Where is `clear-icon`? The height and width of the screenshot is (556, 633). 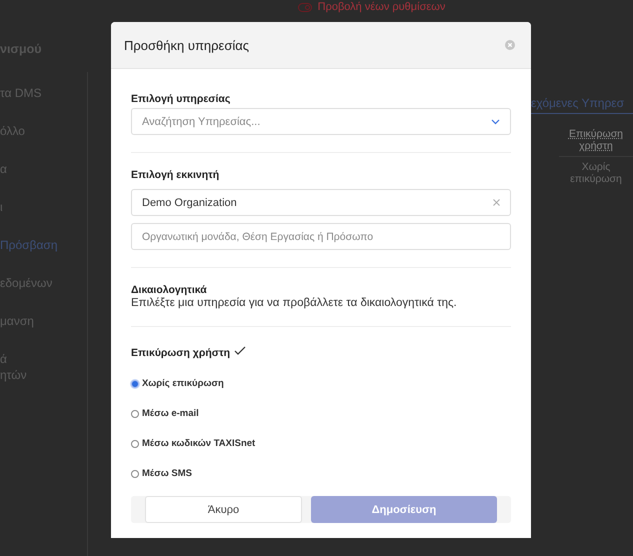
clear-icon is located at coordinates (496, 202).